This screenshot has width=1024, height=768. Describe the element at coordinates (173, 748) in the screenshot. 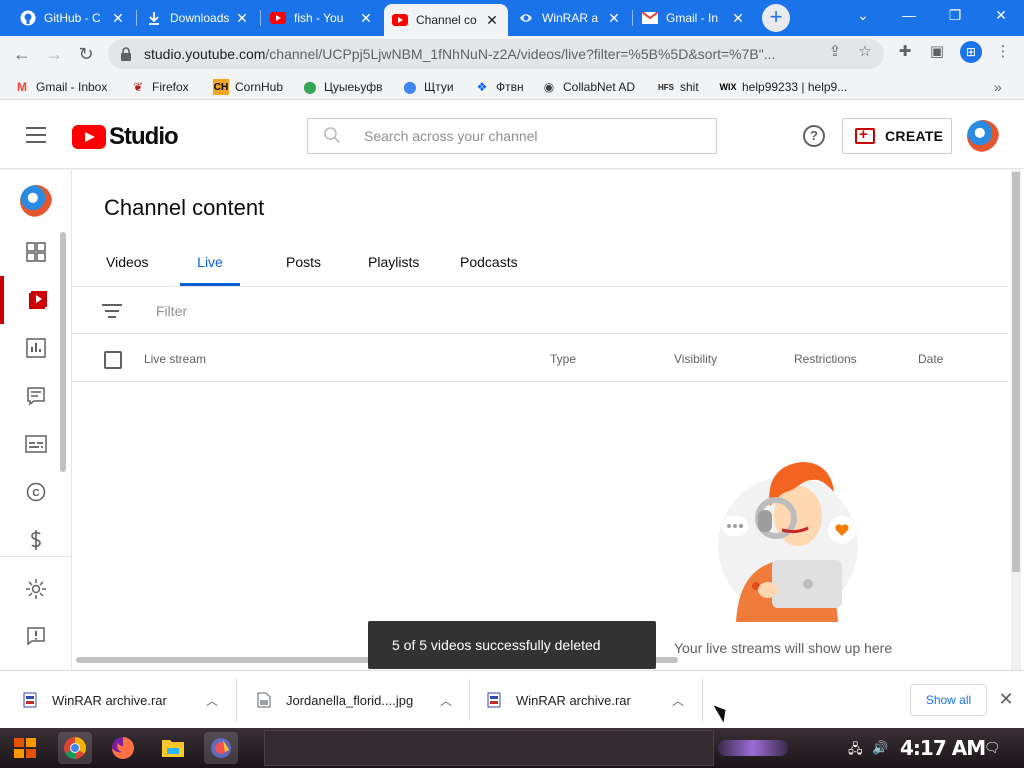

I see `file-explorer-taskbar-icon` at that location.